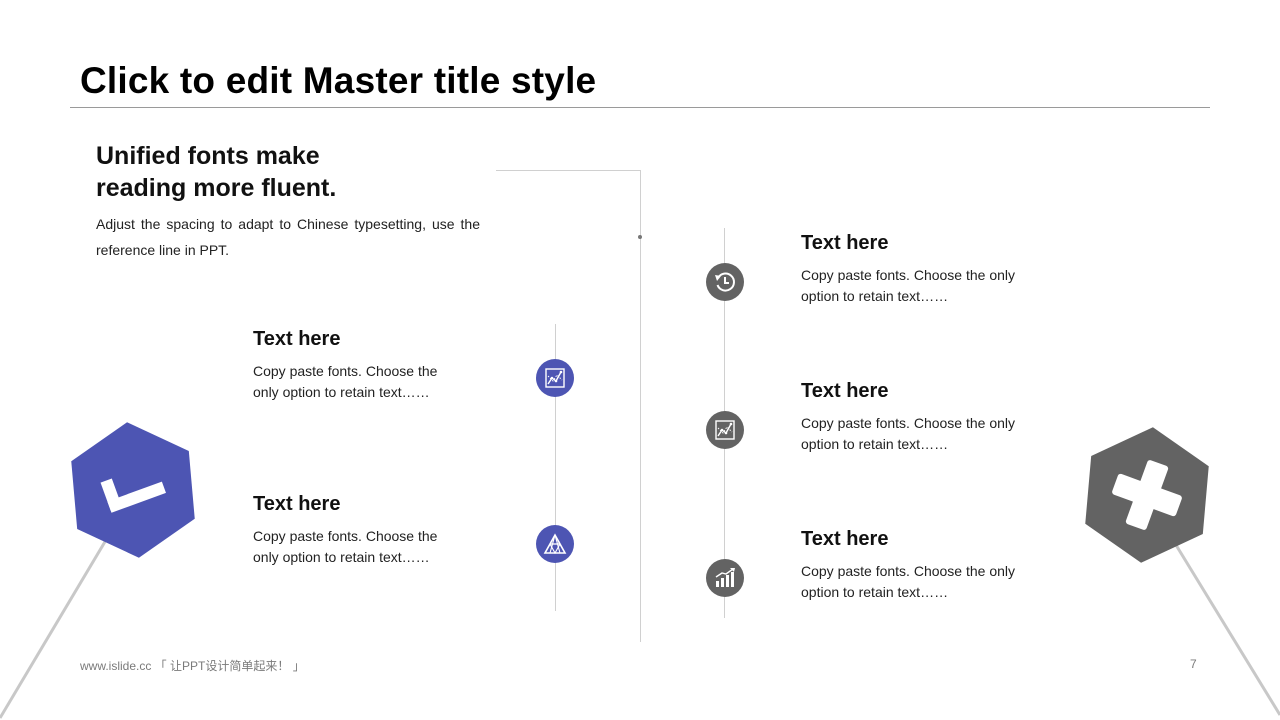  What do you see at coordinates (1193, 664) in the screenshot?
I see `page-number: 7` at bounding box center [1193, 664].